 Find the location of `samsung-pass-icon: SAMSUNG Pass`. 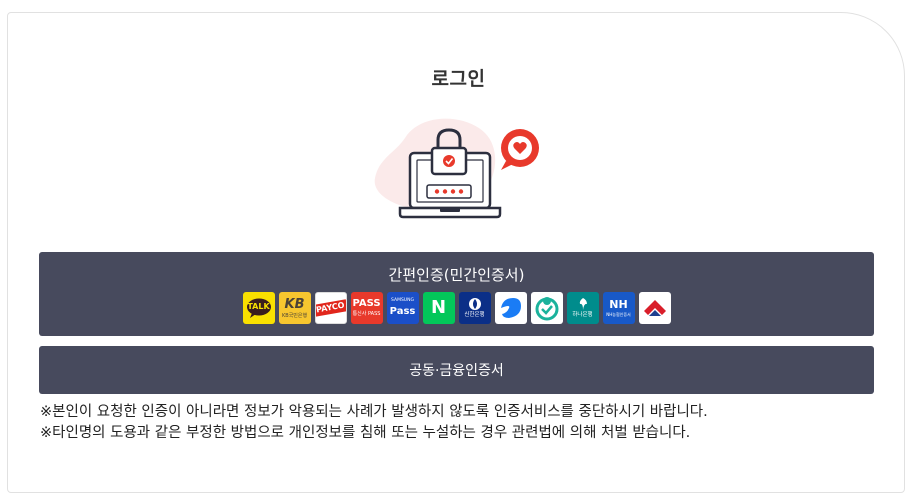

samsung-pass-icon: SAMSUNG Pass is located at coordinates (402, 308).